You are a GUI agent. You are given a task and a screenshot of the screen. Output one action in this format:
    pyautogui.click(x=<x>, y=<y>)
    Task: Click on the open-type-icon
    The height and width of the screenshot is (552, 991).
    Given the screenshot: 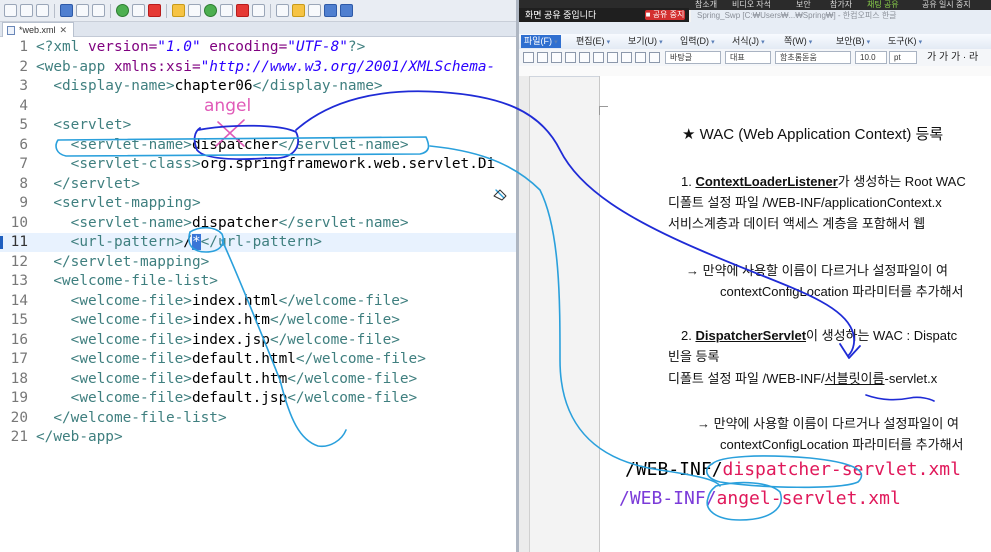 What is the action you would take?
    pyautogui.click(x=226, y=10)
    